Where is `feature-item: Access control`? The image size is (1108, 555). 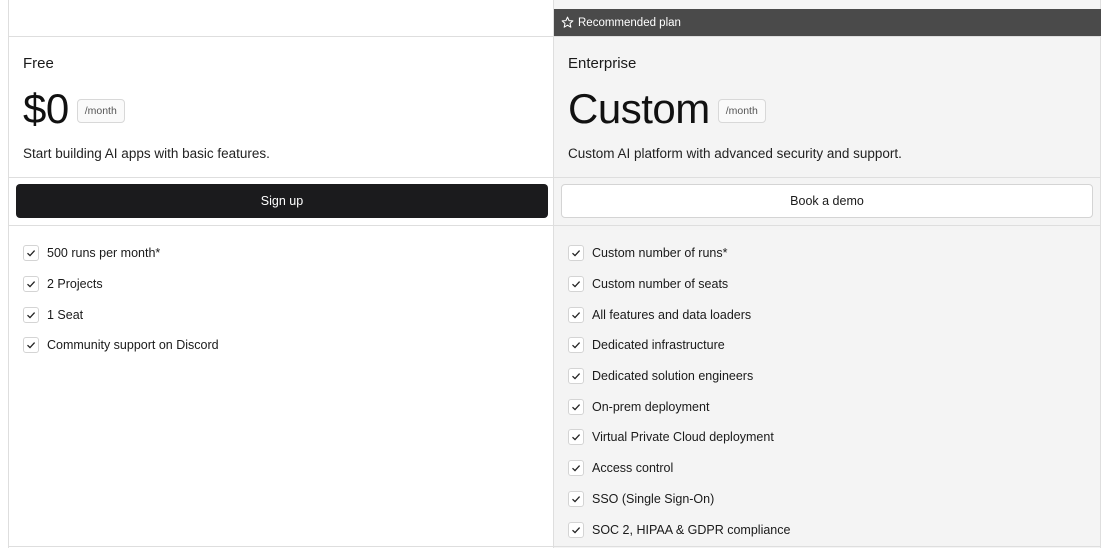
feature-item: Access control is located at coordinates (679, 468).